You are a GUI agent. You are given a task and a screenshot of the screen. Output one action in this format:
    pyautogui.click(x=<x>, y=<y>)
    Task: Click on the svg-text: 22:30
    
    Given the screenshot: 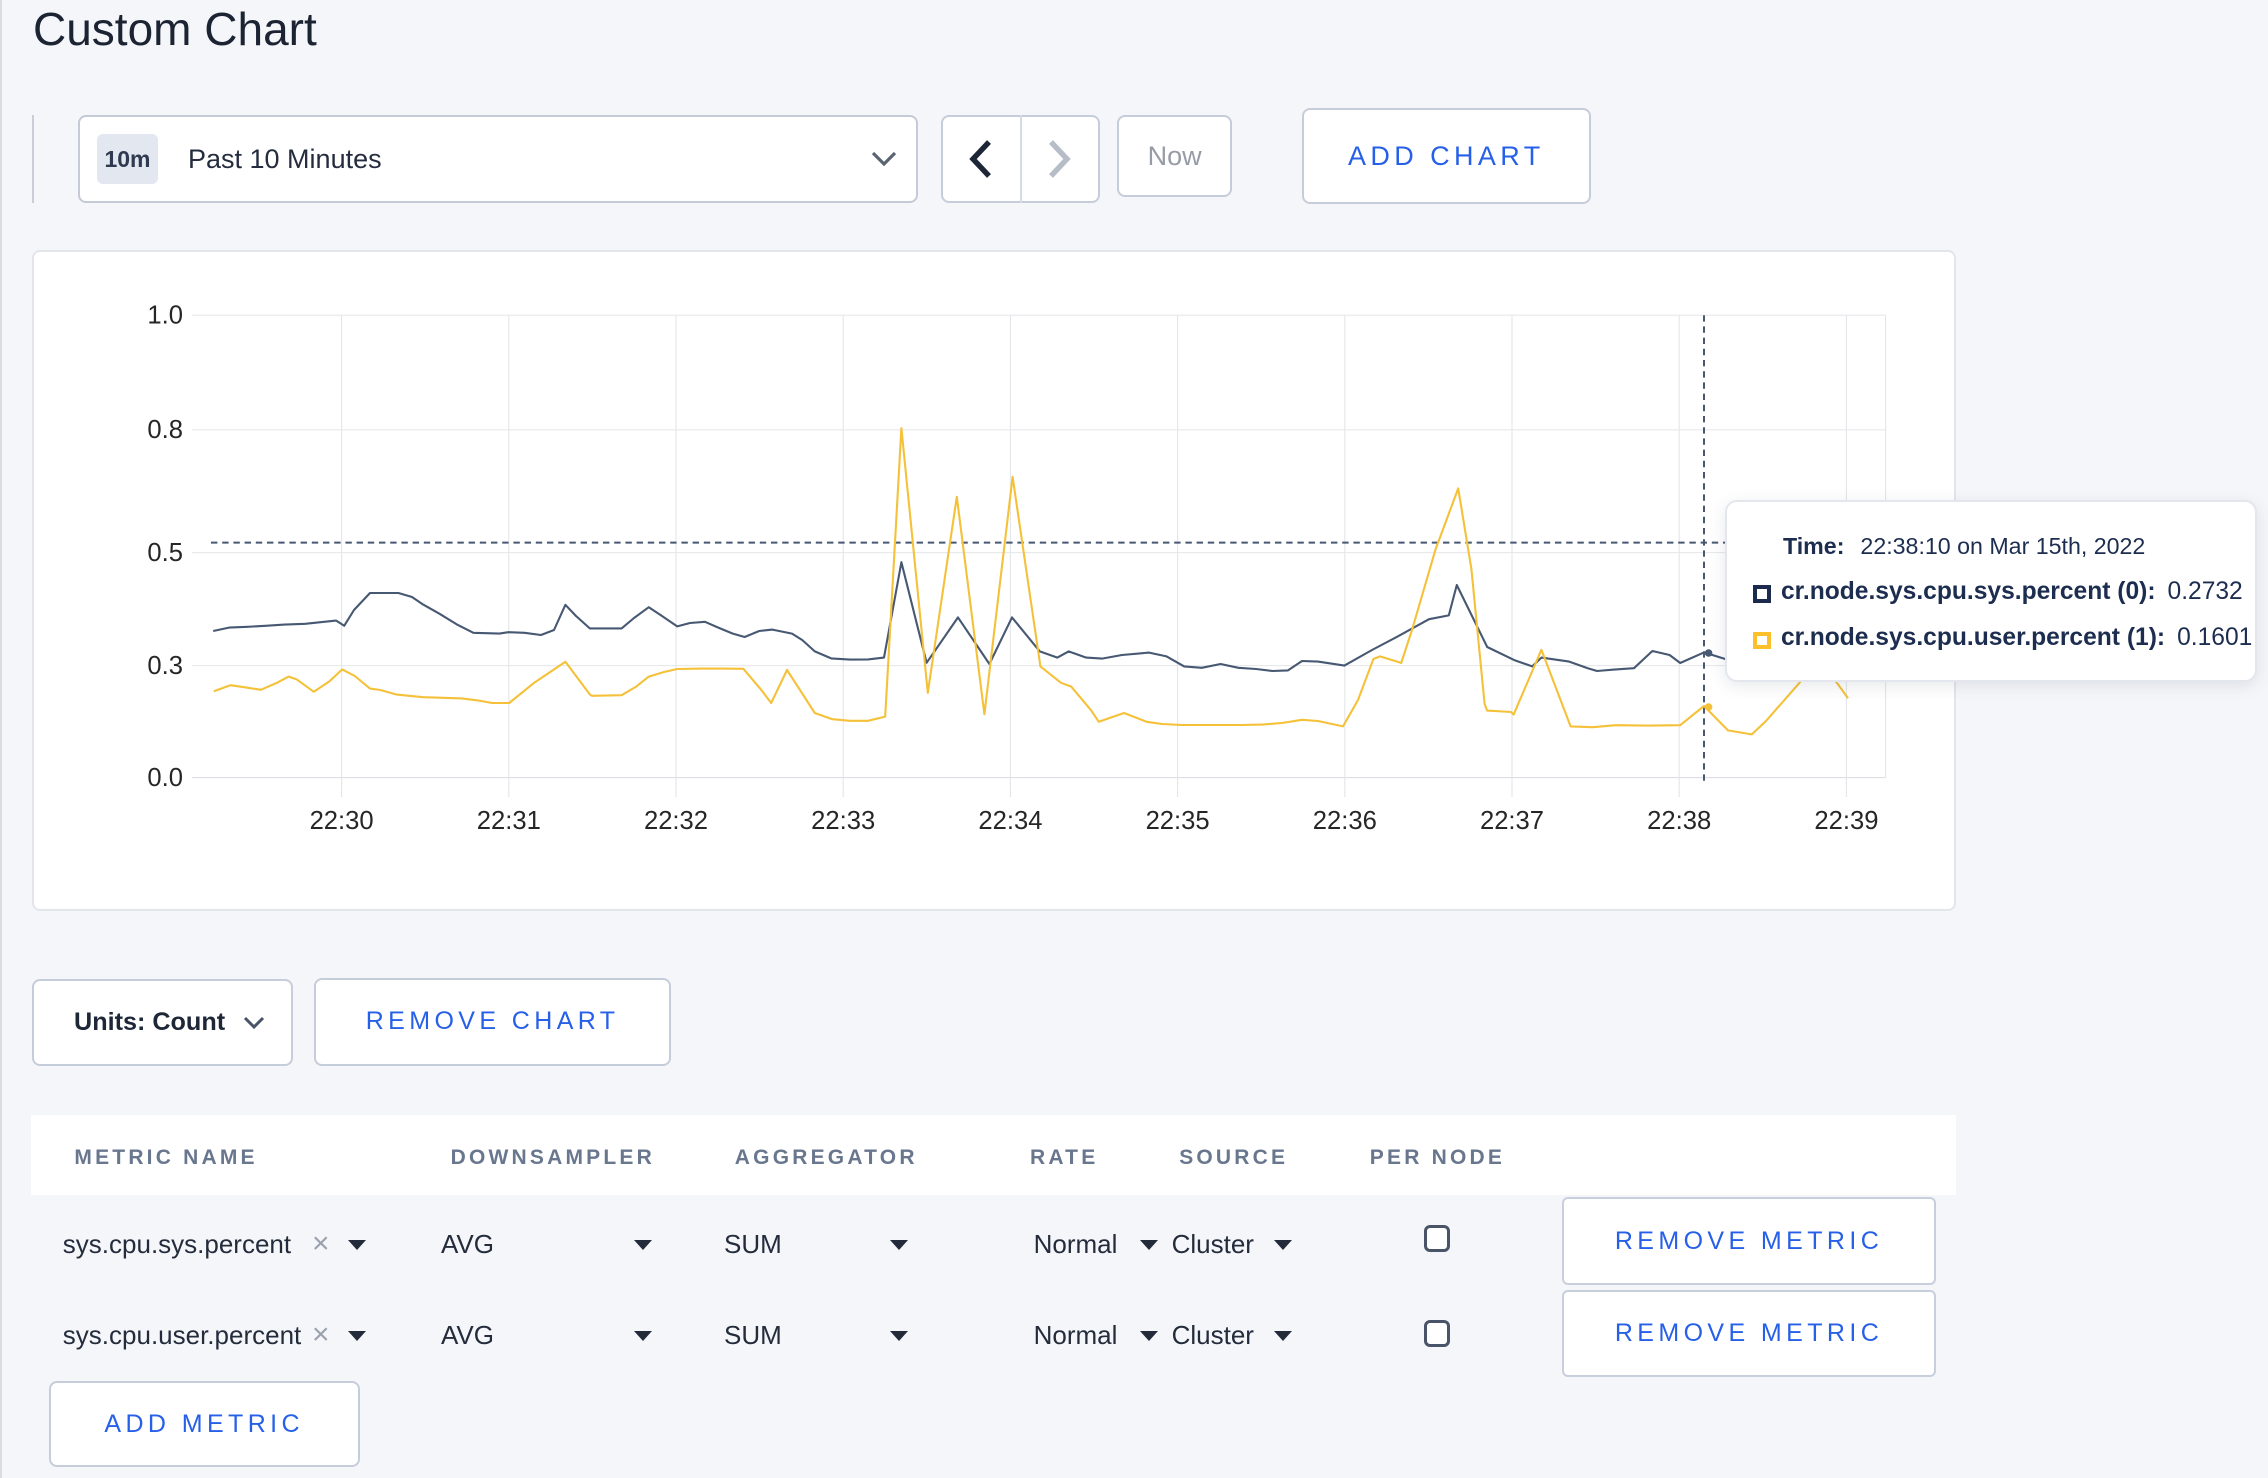 What is the action you would take?
    pyautogui.click(x=342, y=821)
    